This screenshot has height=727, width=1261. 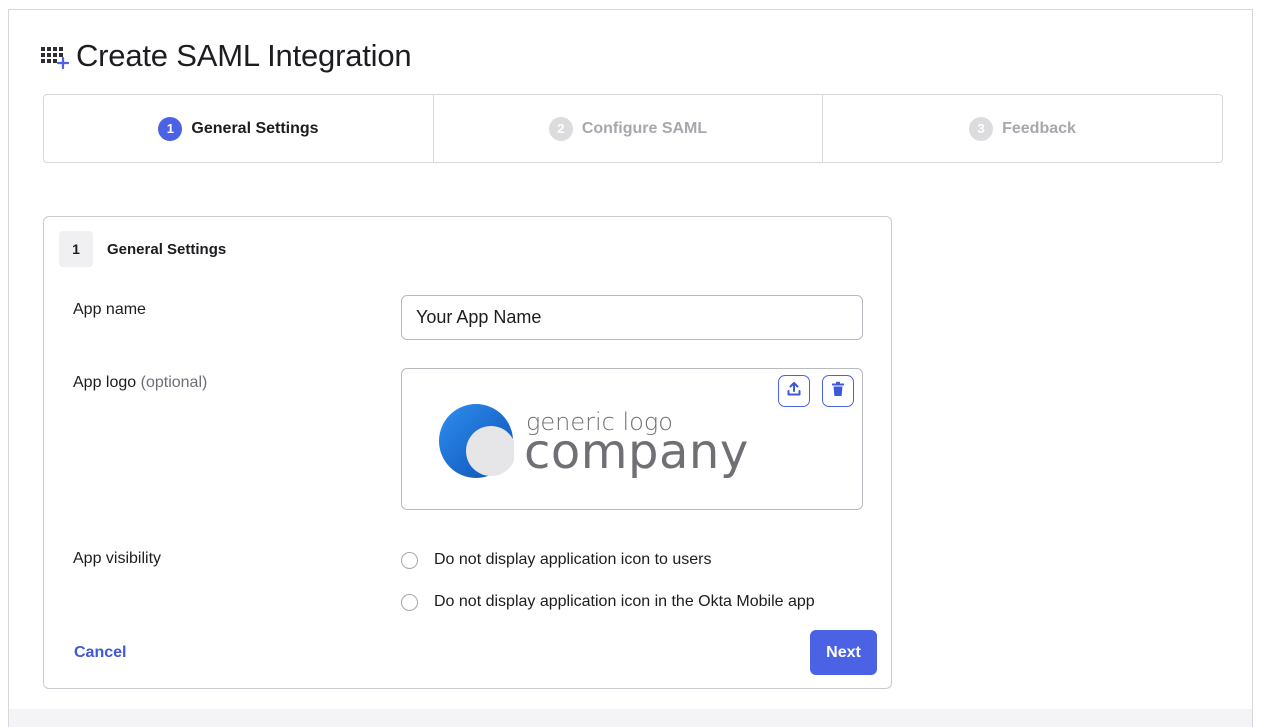 I want to click on app-logo-label-text: App logo, so click(x=105, y=382).